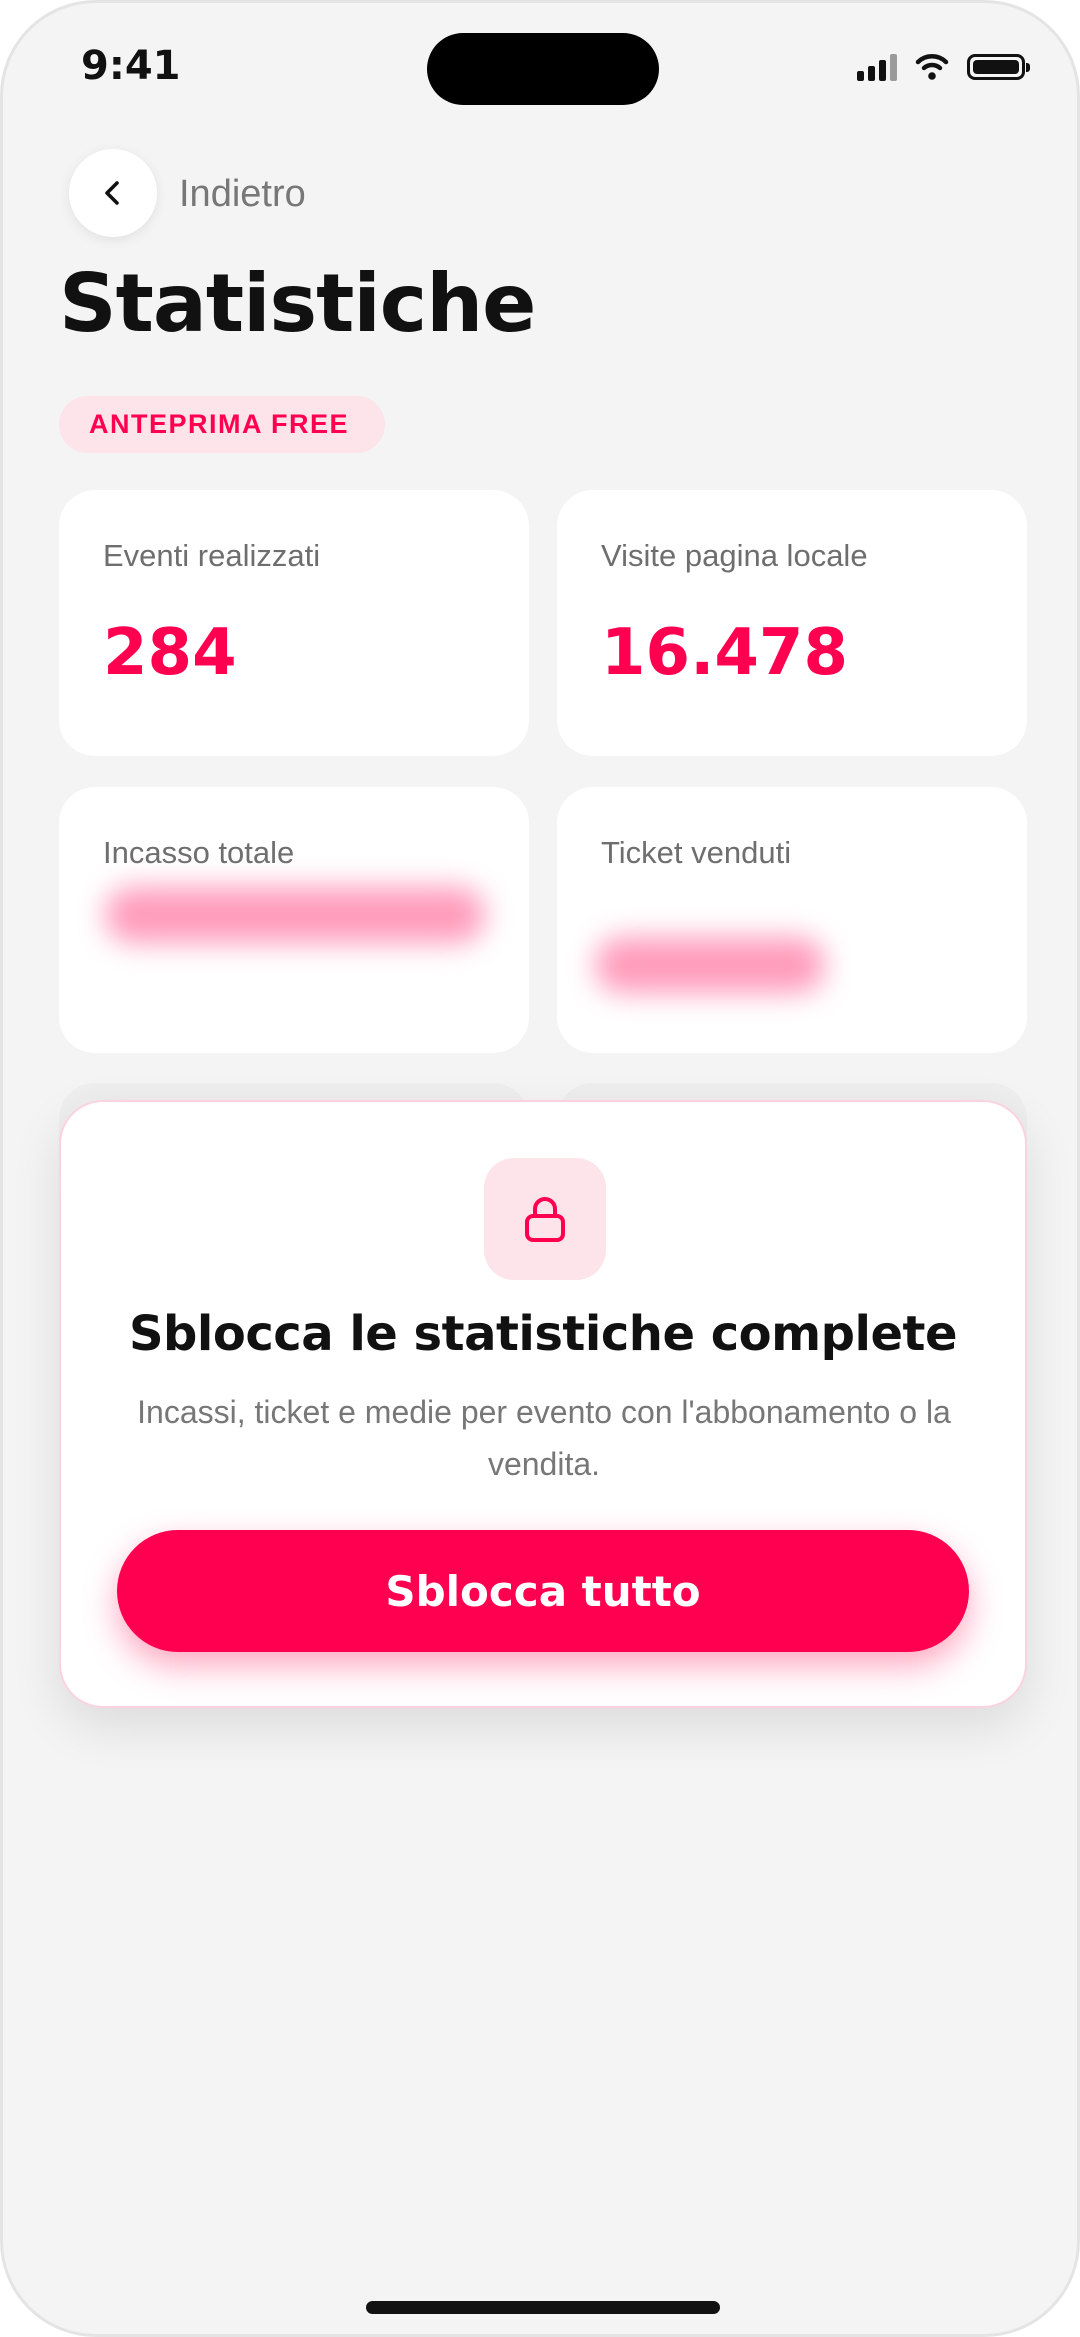 Image resolution: width=1080 pixels, height=2337 pixels. Describe the element at coordinates (242, 194) in the screenshot. I see `back-label: Indietro` at that location.